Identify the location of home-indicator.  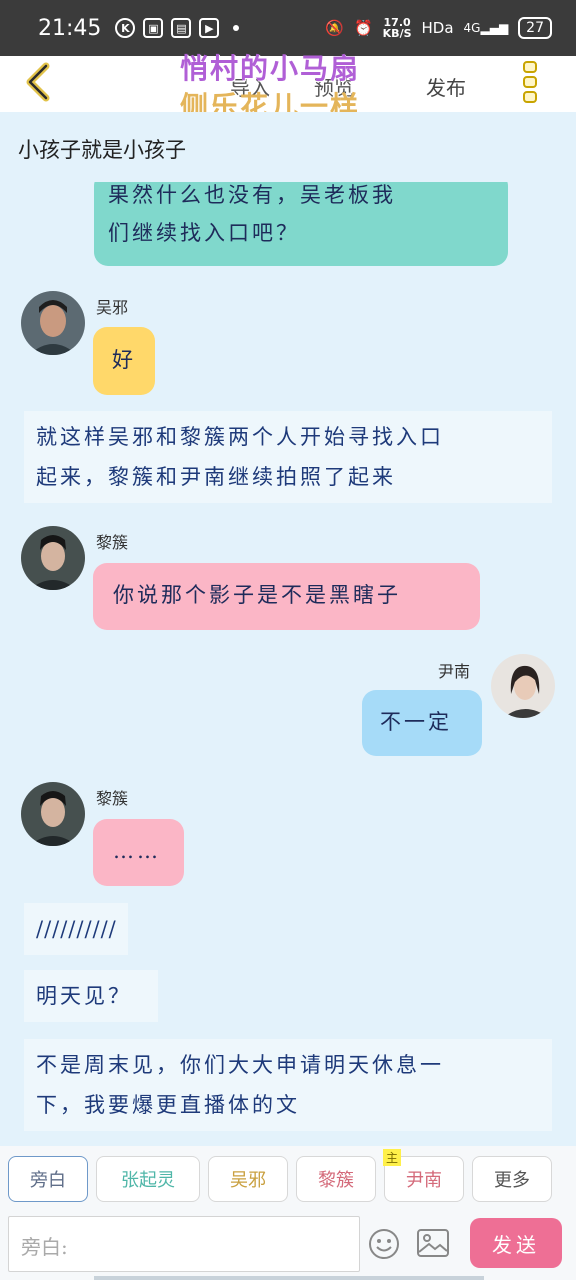
(289, 1278).